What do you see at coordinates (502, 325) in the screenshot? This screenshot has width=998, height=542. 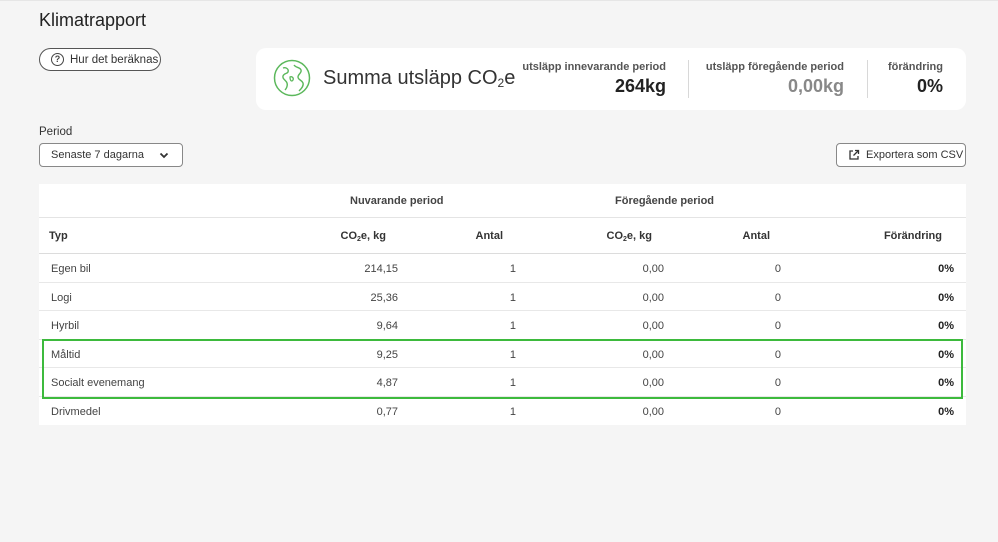 I see `table-row: Hyrbil 9,64 1 0,00 0 0%` at bounding box center [502, 325].